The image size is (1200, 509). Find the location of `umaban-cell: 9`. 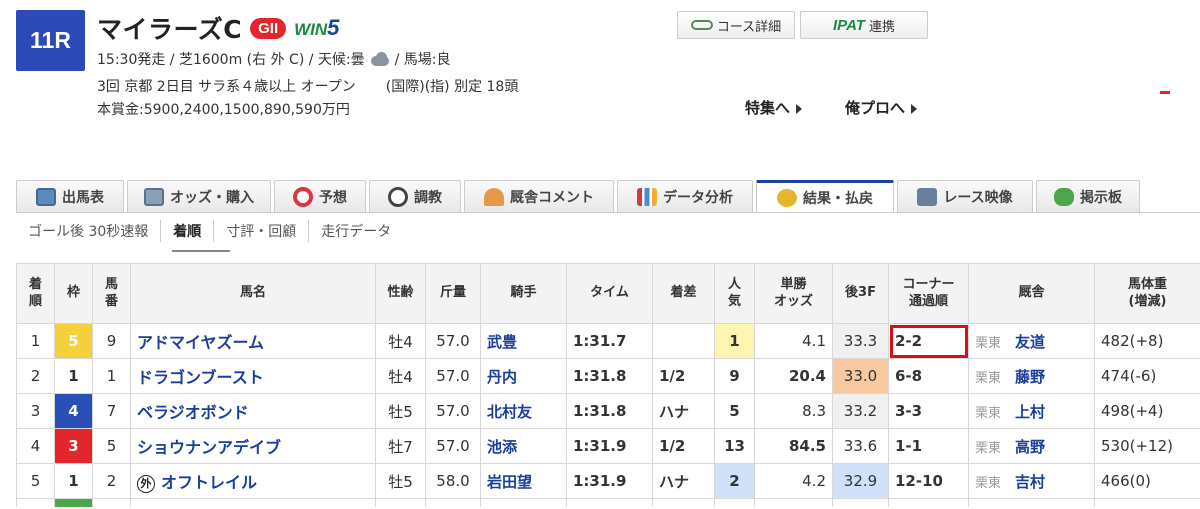

umaban-cell: 9 is located at coordinates (111, 341).